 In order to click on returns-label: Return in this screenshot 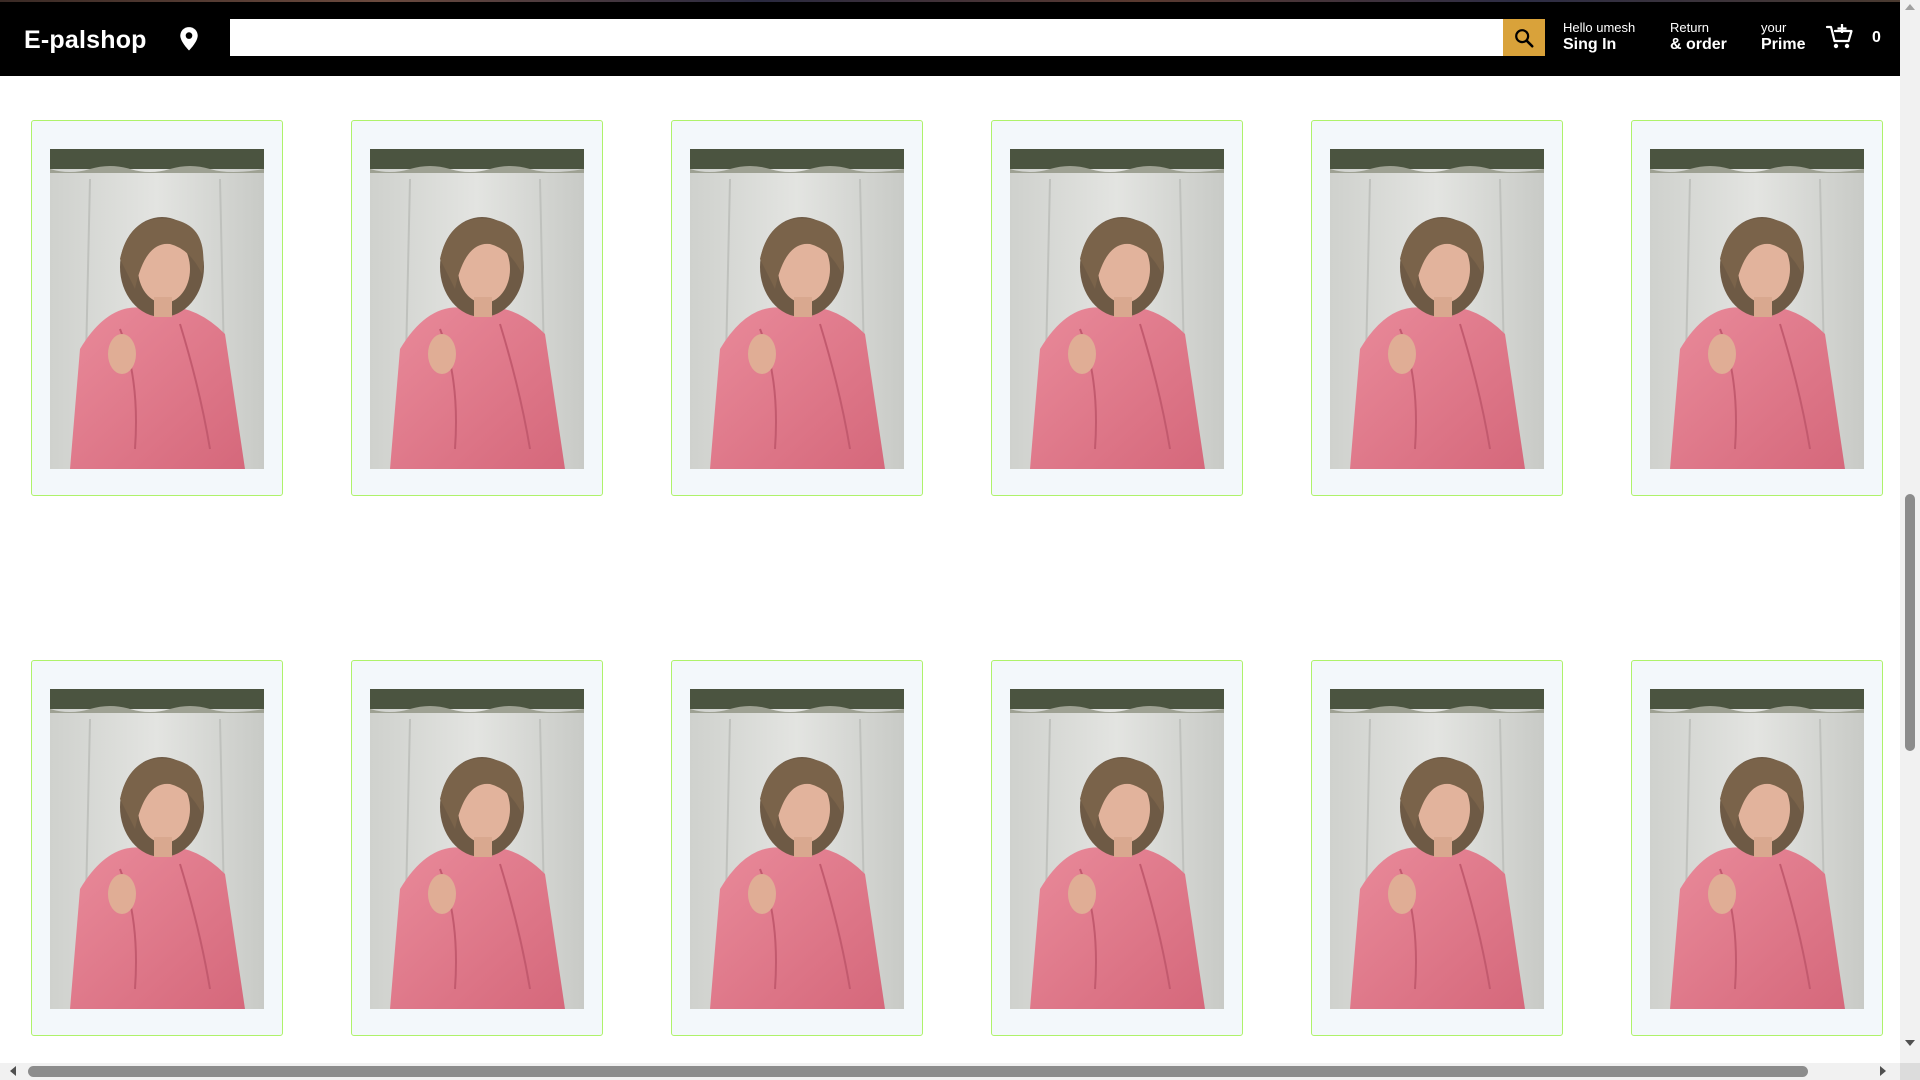, I will do `click(1690, 27)`.